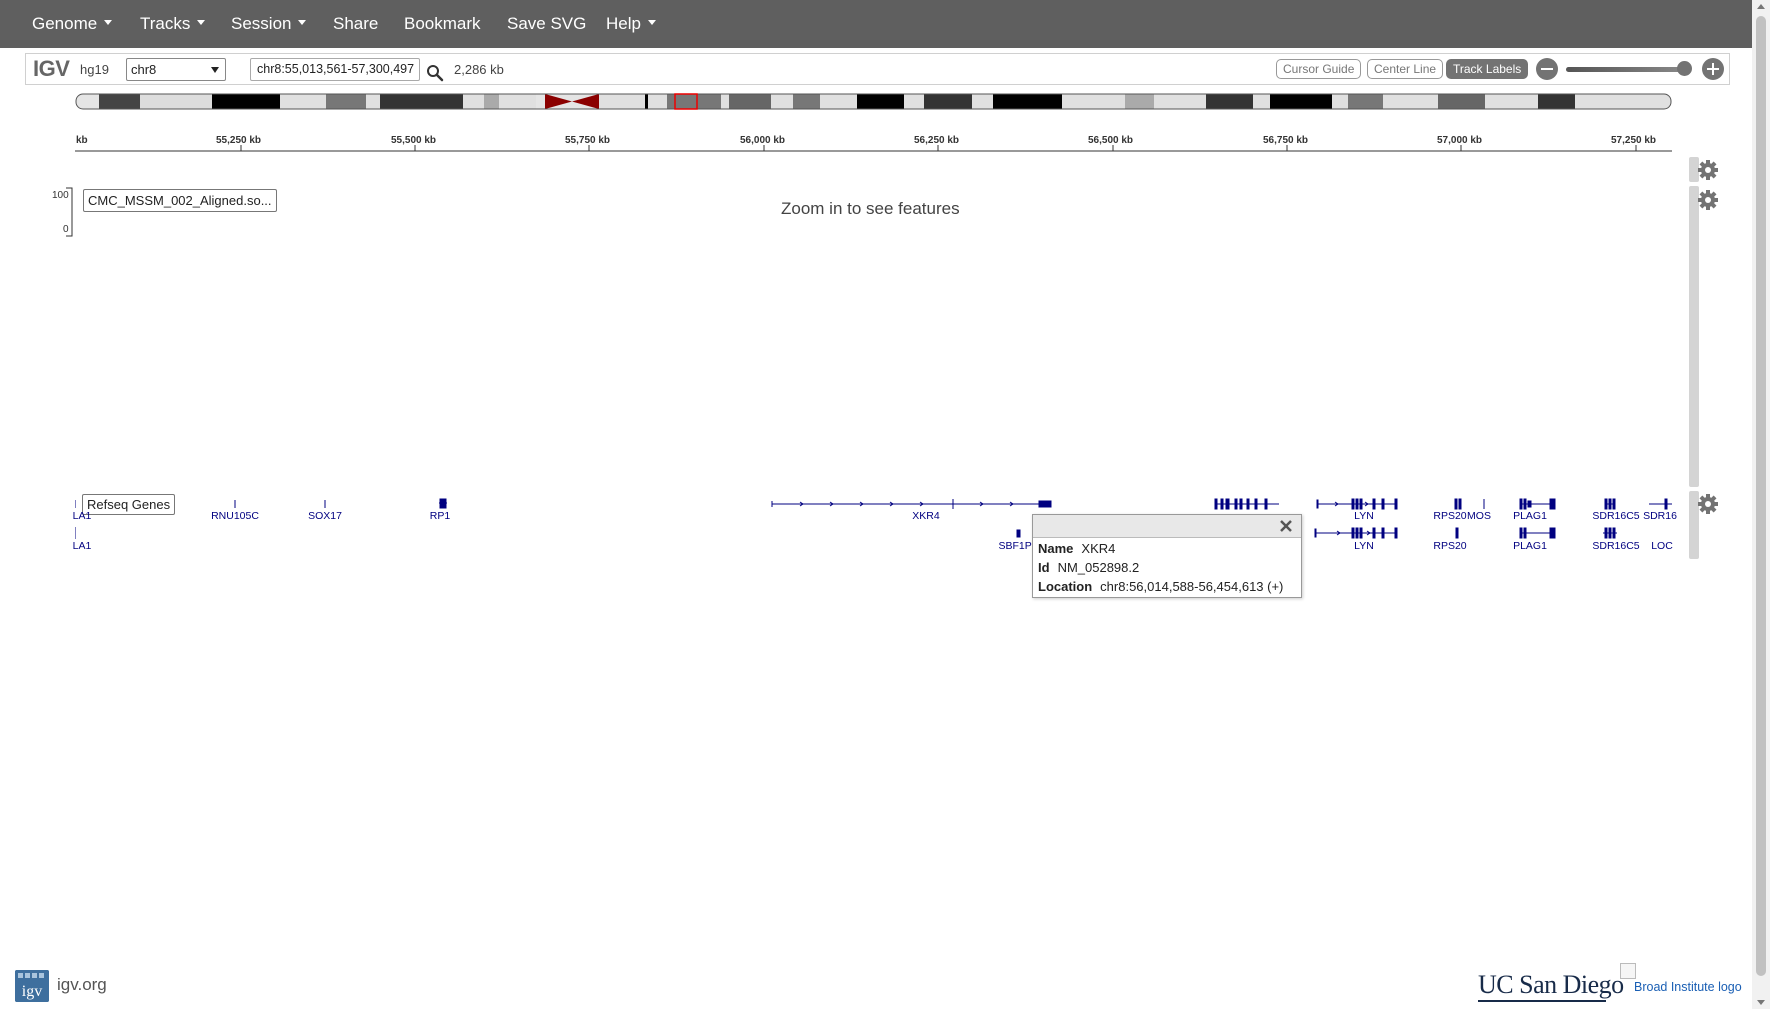  Describe the element at coordinates (1056, 548) in the screenshot. I see `popup-name-key: Name` at that location.